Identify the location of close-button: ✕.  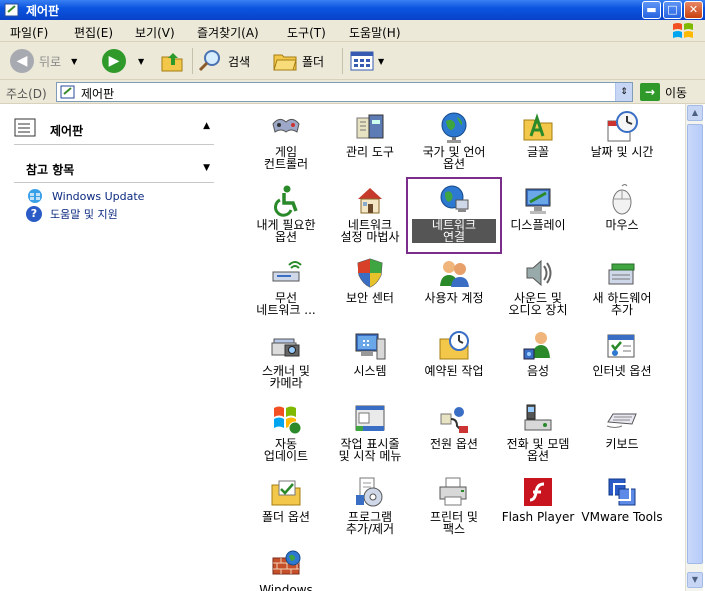
(693, 10).